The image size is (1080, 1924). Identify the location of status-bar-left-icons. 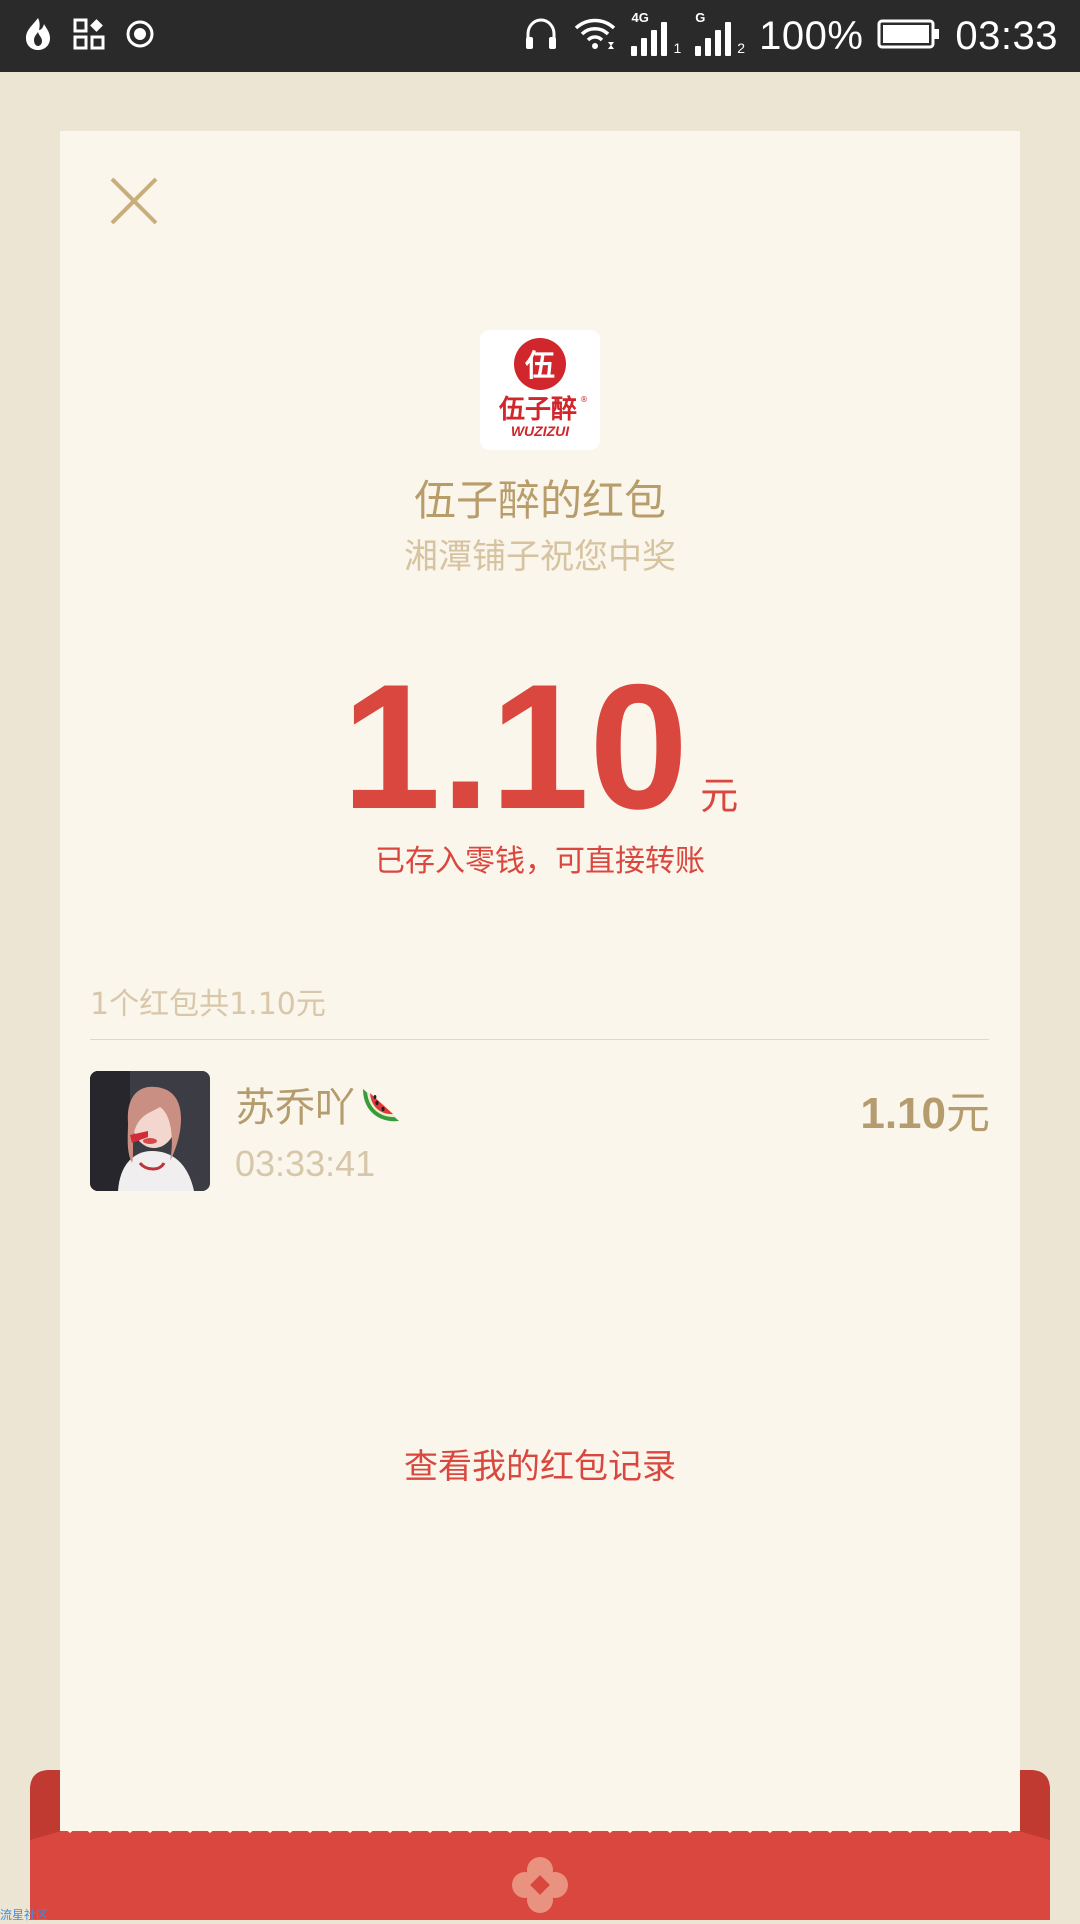
(89, 36).